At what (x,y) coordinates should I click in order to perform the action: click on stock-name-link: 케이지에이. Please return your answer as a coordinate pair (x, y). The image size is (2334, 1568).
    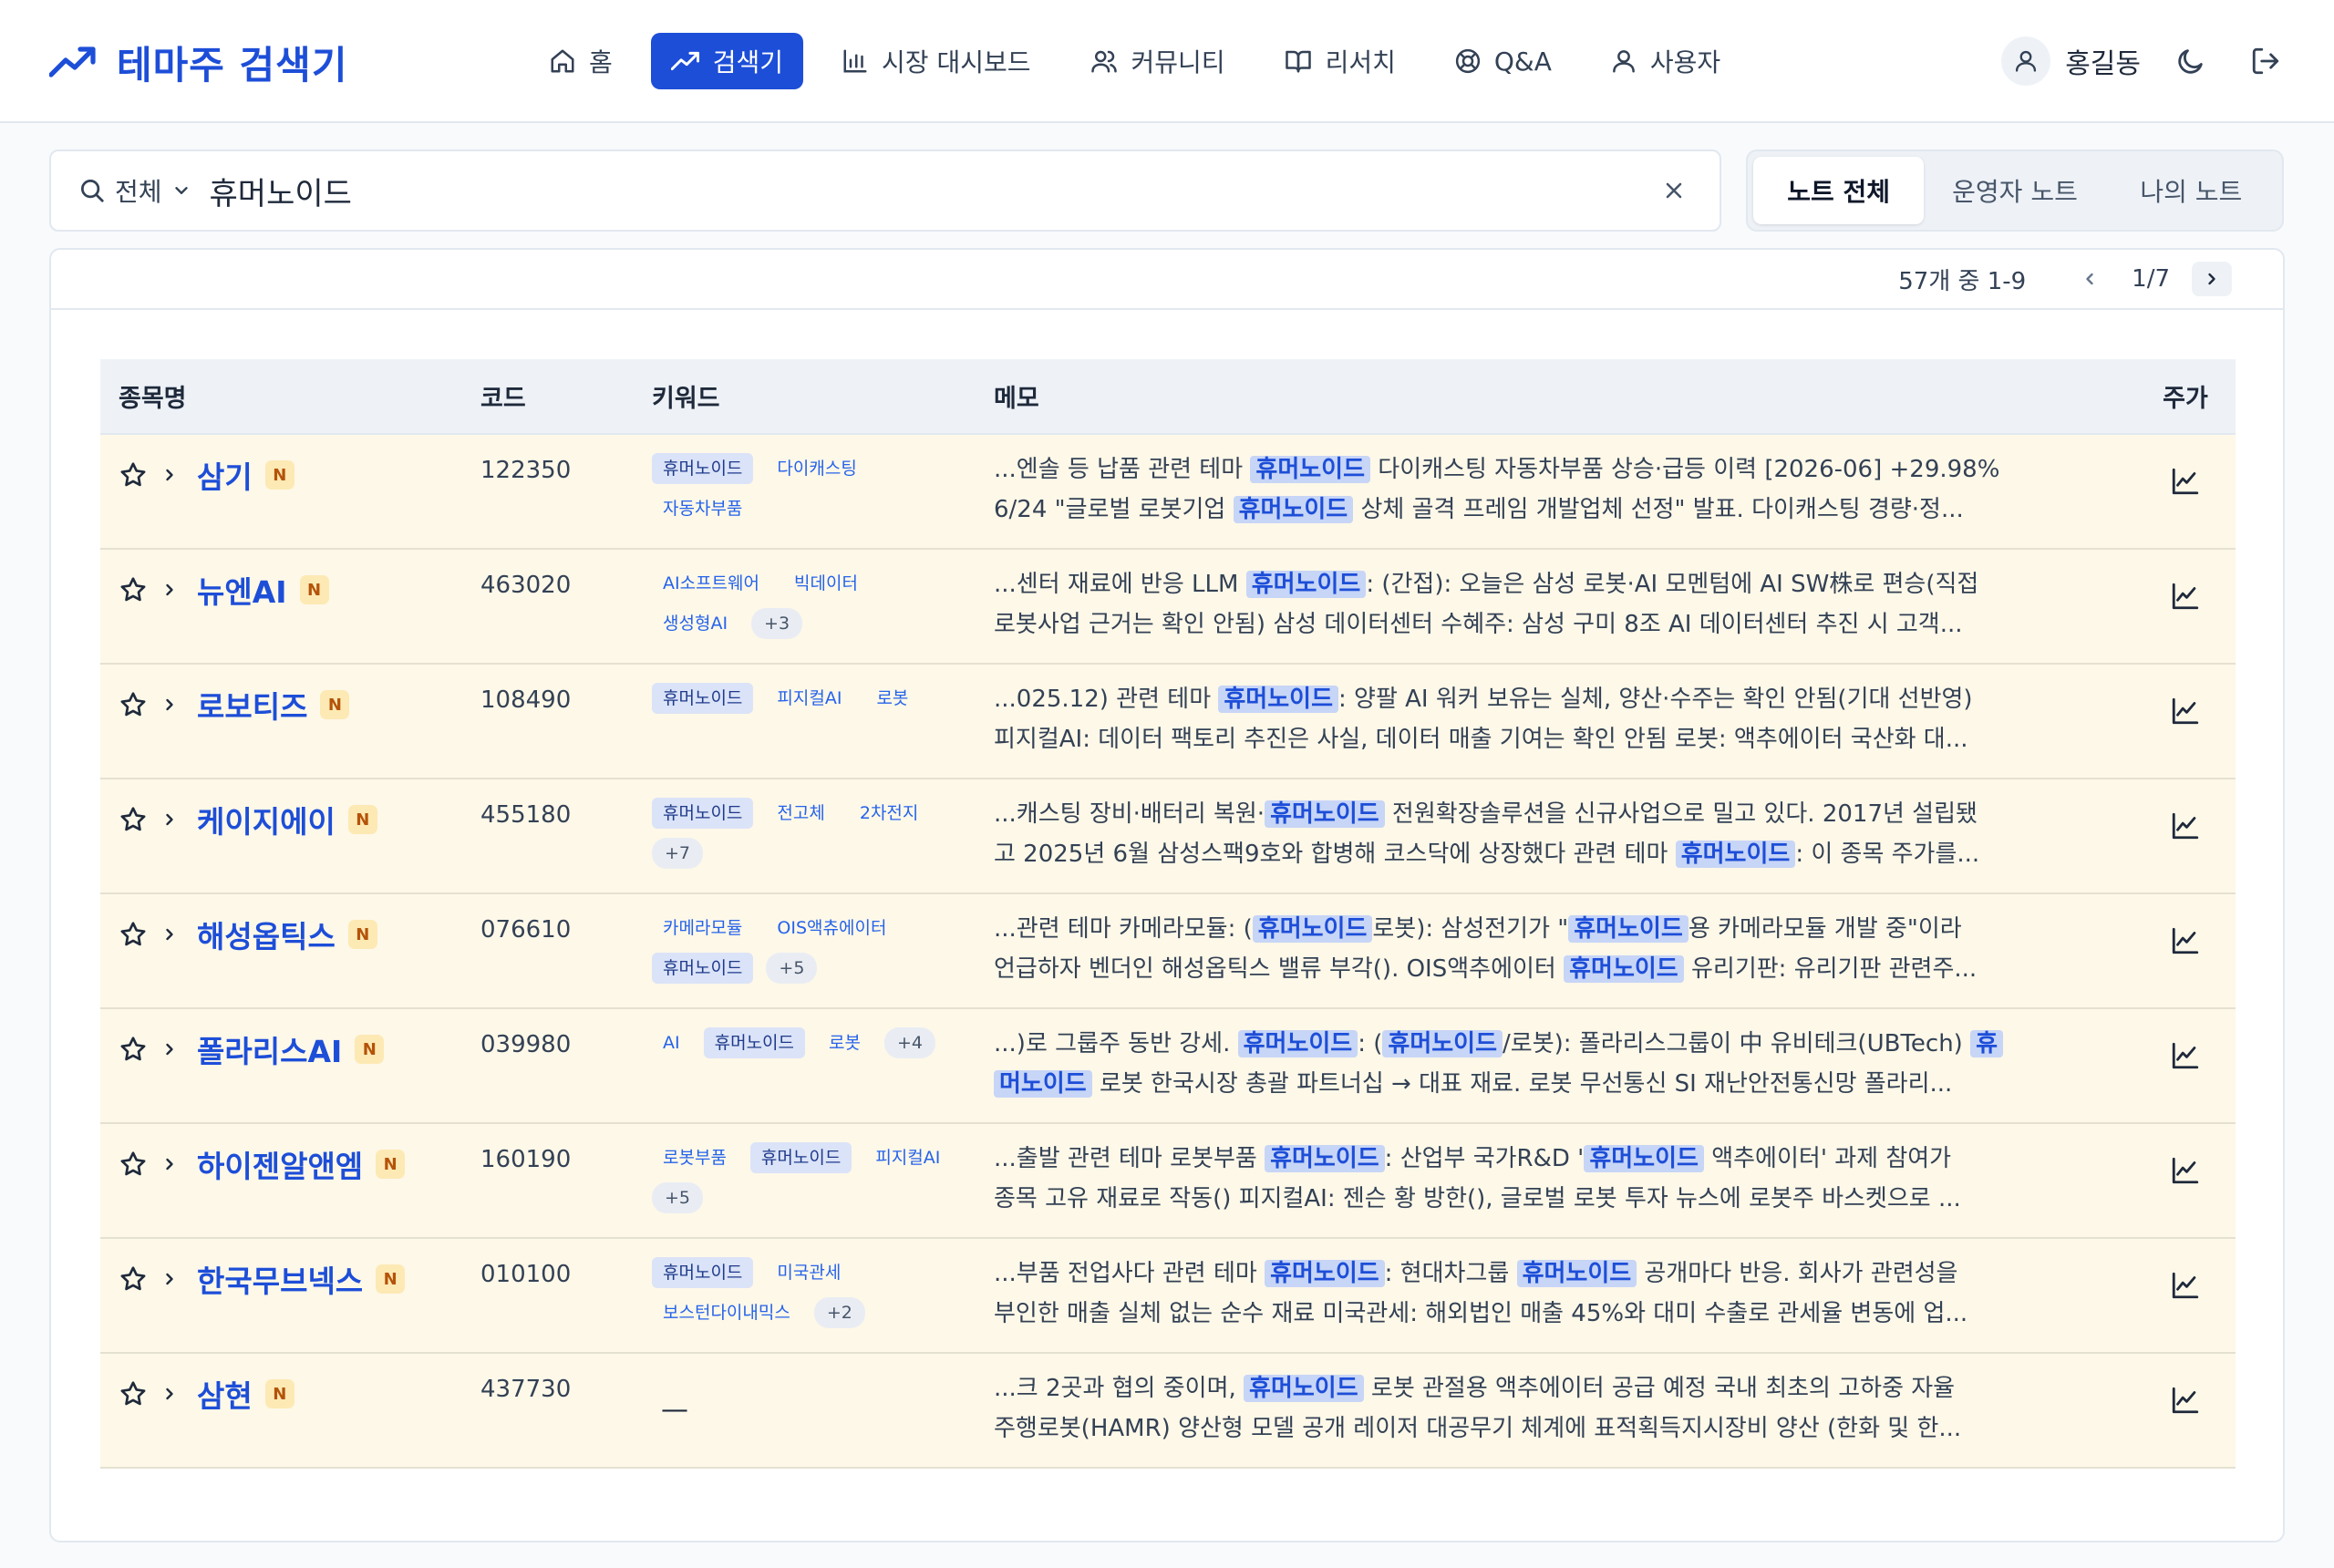
    Looking at the image, I should click on (266, 819).